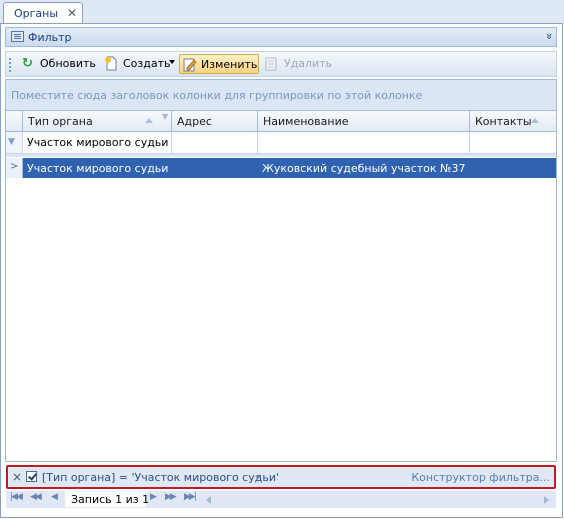 Image resolution: width=564 pixels, height=519 pixels. I want to click on filter-panel-header: Фильтр », so click(281, 37).